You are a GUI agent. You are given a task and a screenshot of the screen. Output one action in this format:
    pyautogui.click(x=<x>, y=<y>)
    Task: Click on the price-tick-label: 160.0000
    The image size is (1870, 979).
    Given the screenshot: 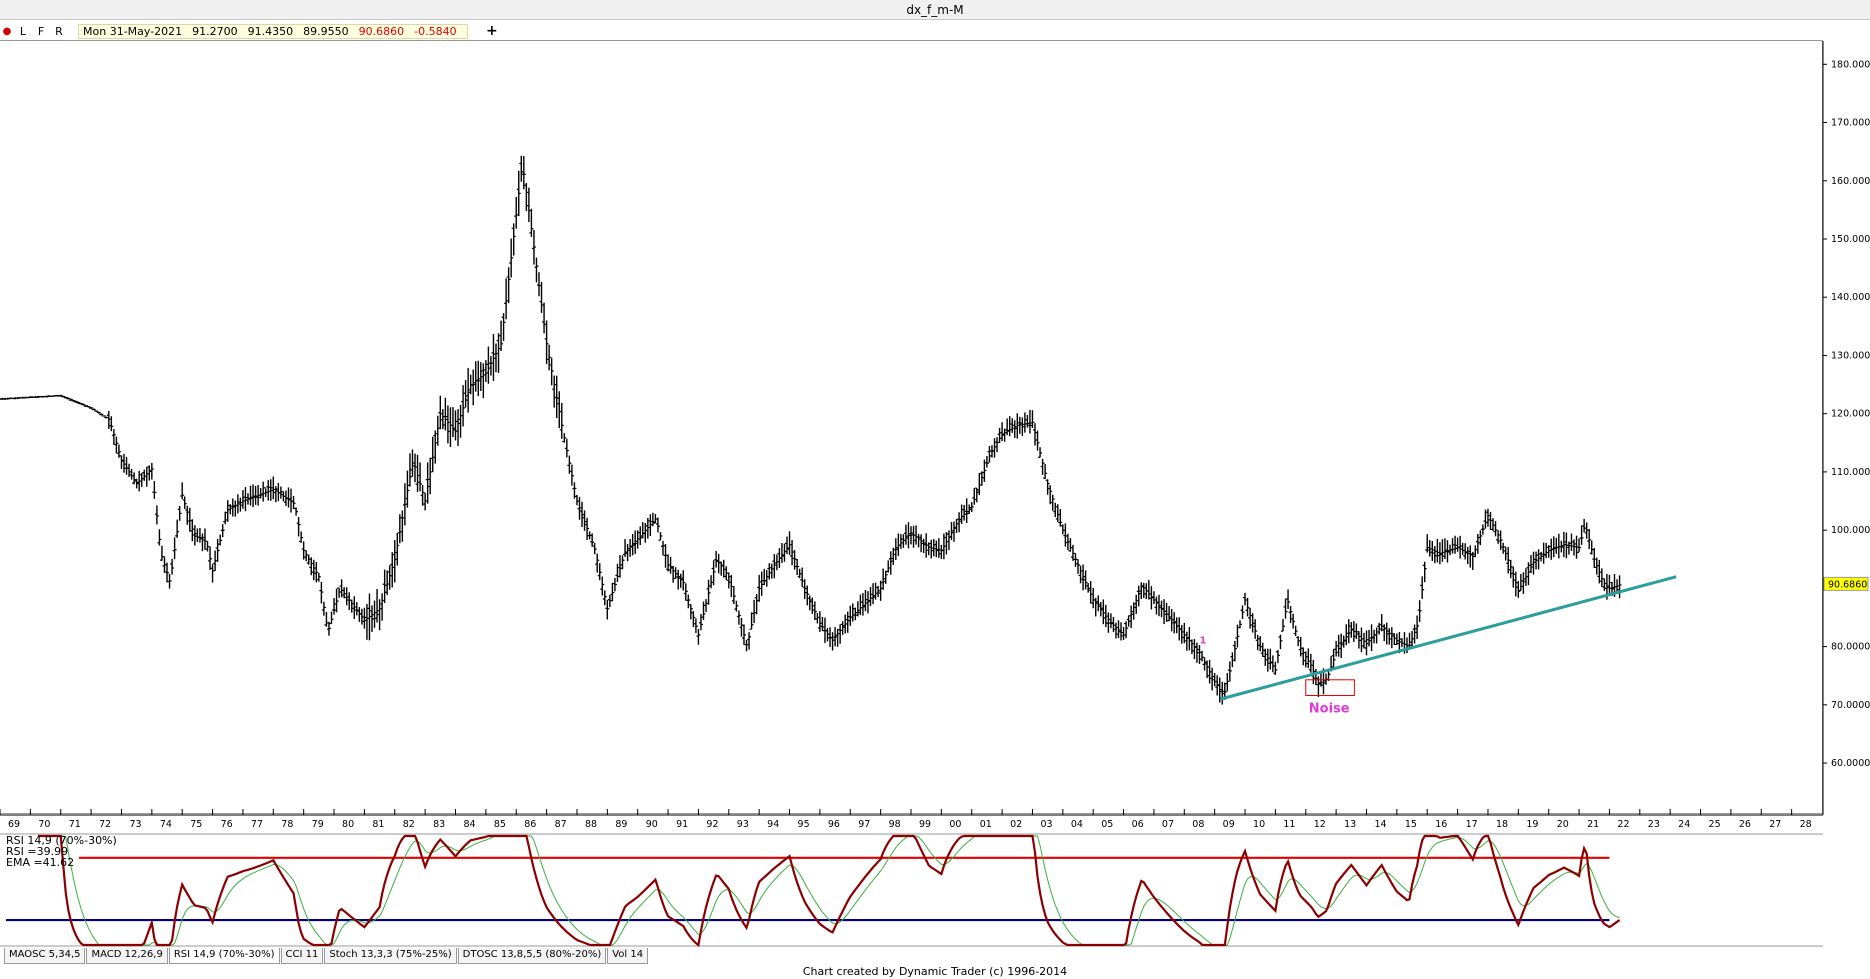 What is the action you would take?
    pyautogui.click(x=1850, y=181)
    